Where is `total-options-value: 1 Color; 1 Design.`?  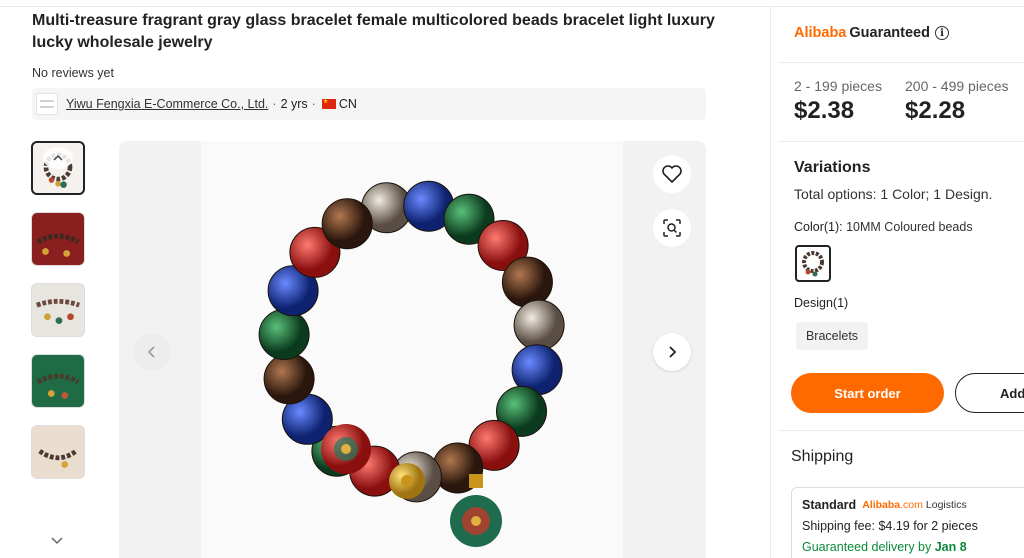
total-options-value: 1 Color; 1 Design. is located at coordinates (936, 194).